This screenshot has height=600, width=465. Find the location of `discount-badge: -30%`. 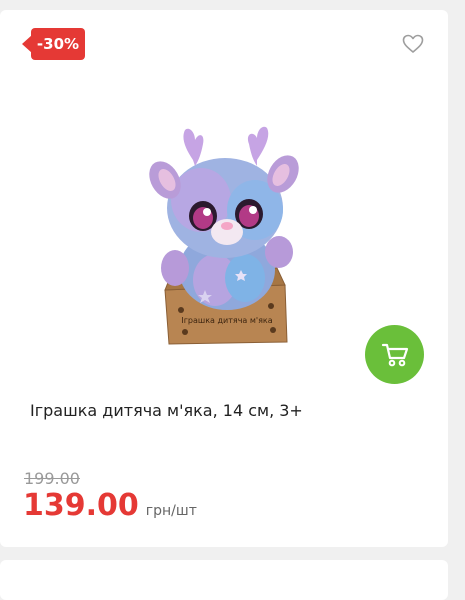

discount-badge: -30% is located at coordinates (58, 44).